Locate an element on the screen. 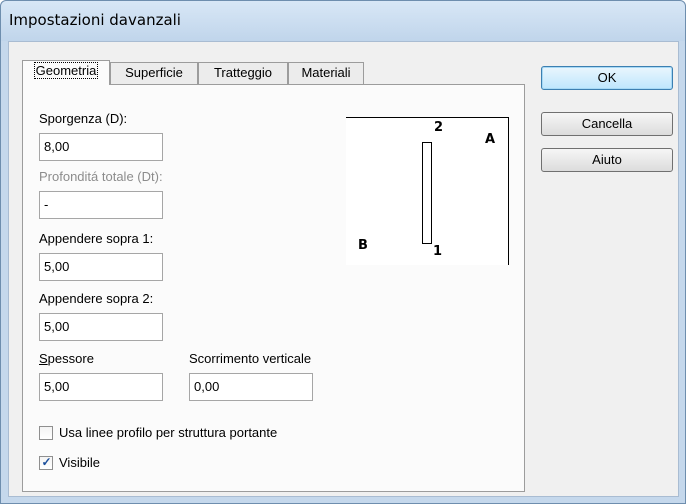  cancel-button: Cancella is located at coordinates (607, 124).